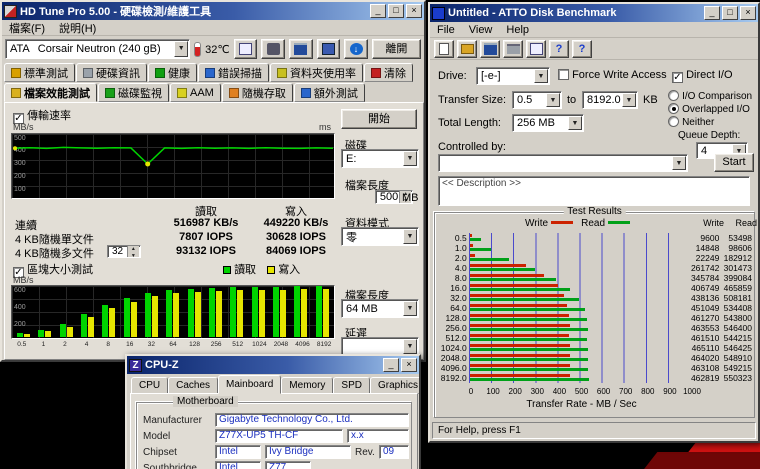  Describe the element at coordinates (481, 30) in the screenshot. I see `menu-view: View` at that location.